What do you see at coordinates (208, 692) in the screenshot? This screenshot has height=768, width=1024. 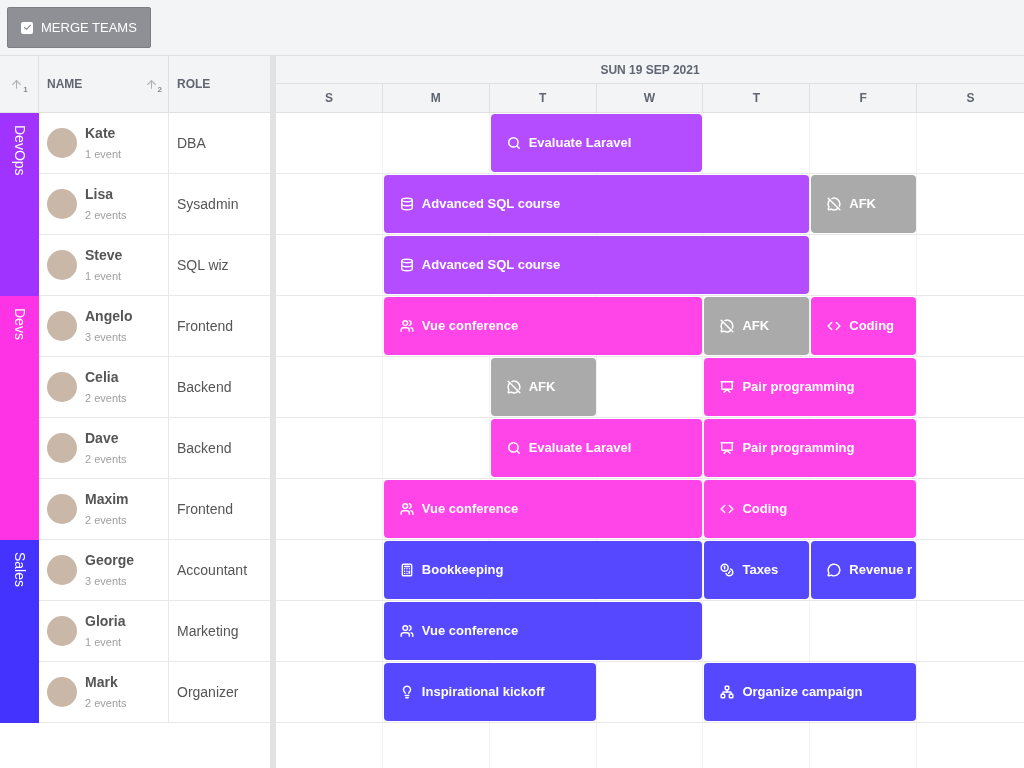 I see `role-text: Organizer` at bounding box center [208, 692].